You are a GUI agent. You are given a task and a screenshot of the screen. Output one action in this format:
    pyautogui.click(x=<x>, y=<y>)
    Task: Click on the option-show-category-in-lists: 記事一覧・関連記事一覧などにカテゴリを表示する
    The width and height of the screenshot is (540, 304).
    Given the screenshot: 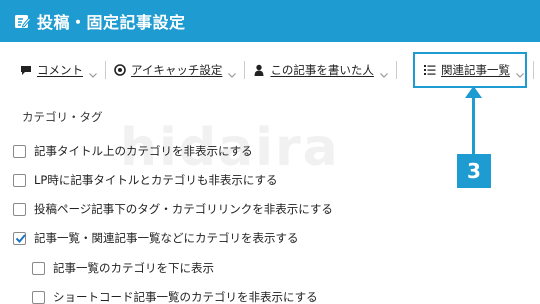 What is the action you would take?
    pyautogui.click(x=156, y=238)
    